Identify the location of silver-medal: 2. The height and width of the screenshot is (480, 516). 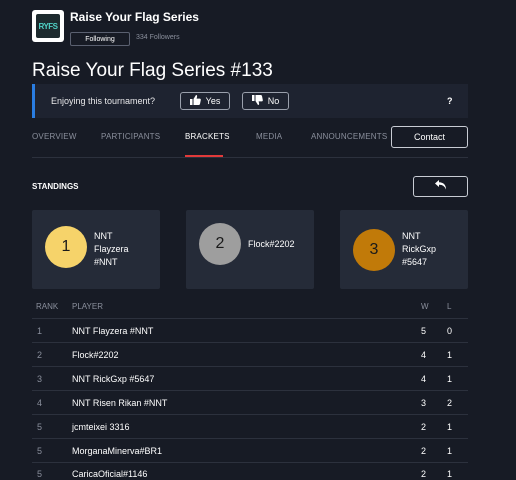
(220, 244).